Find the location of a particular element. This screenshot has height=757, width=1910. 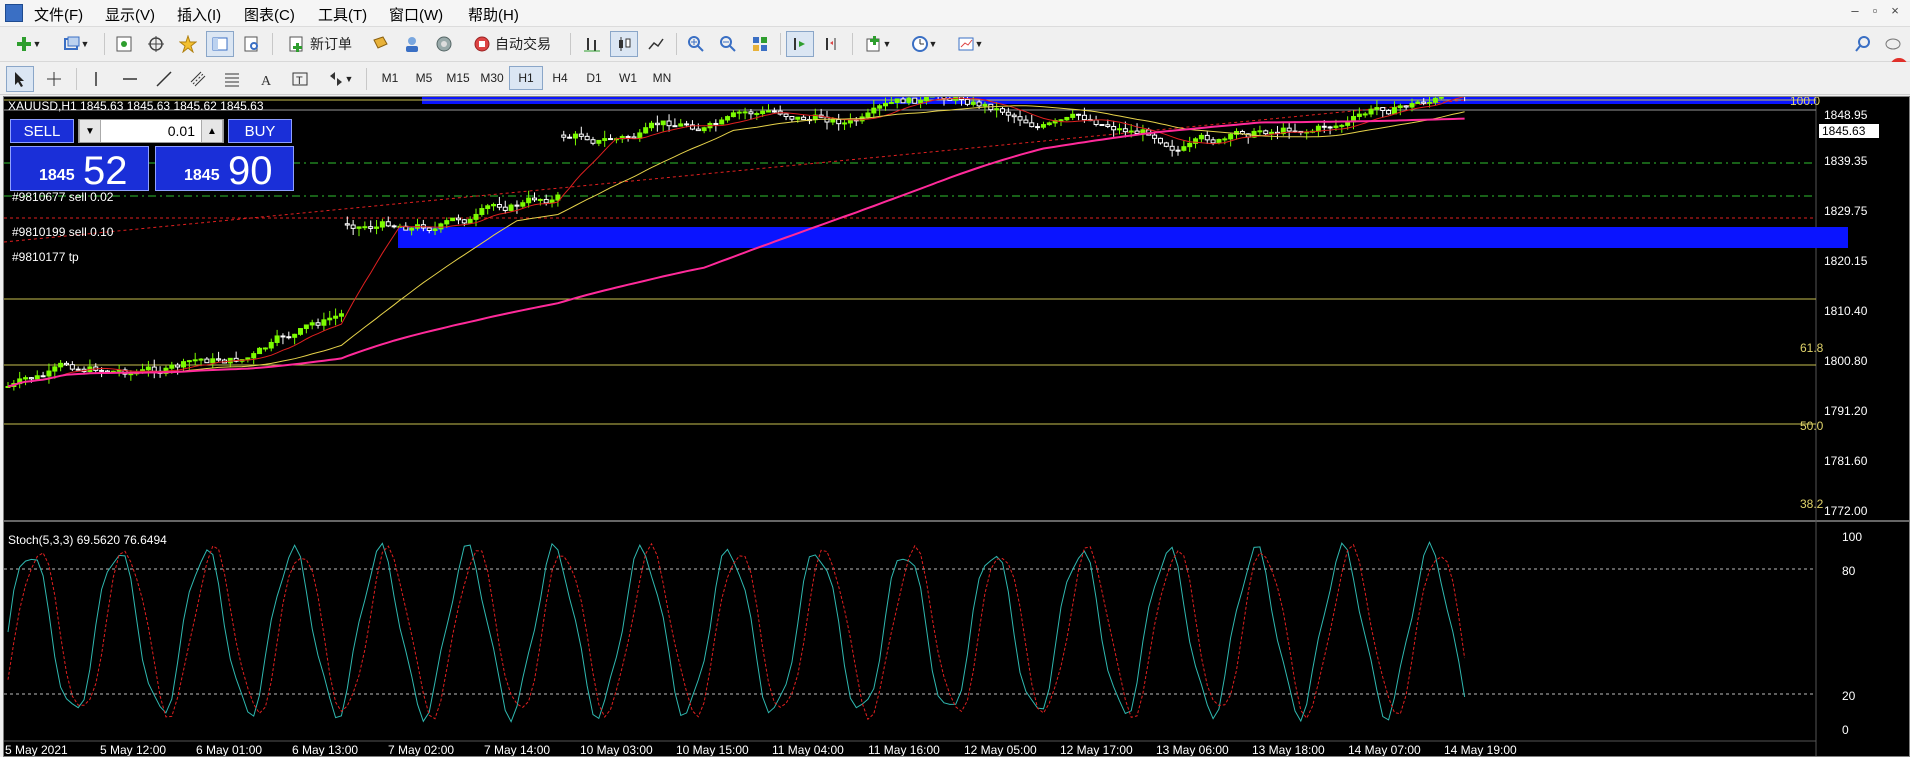

crosshair-button is located at coordinates (156, 44).